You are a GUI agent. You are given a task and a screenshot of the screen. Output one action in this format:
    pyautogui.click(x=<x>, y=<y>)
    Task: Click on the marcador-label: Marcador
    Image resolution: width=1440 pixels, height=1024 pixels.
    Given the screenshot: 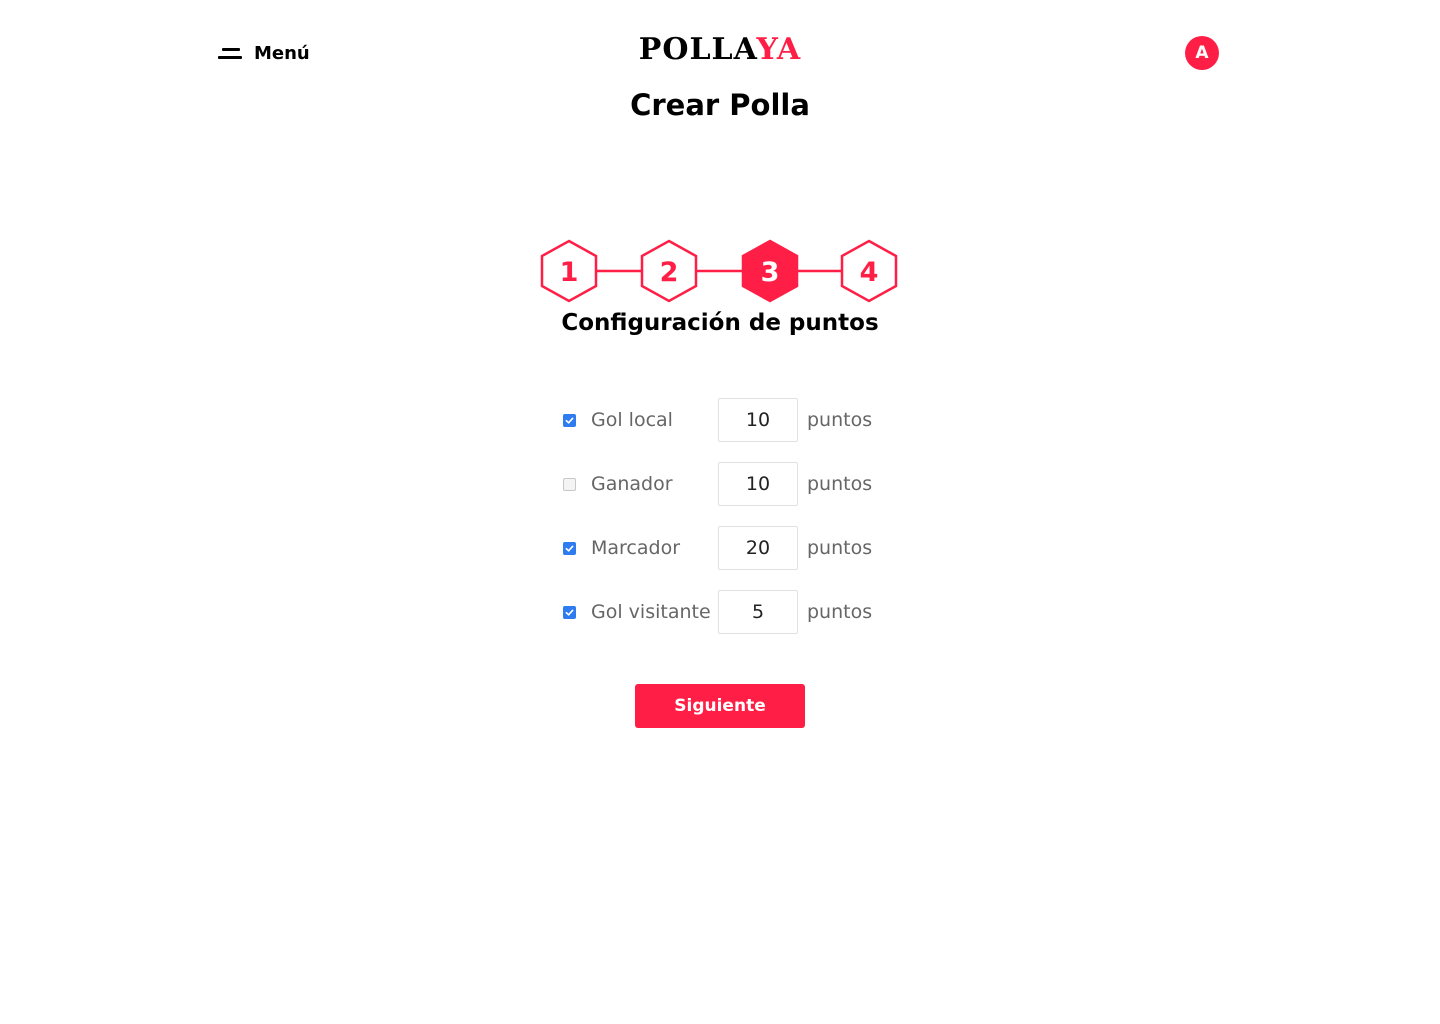 What is the action you would take?
    pyautogui.click(x=636, y=548)
    